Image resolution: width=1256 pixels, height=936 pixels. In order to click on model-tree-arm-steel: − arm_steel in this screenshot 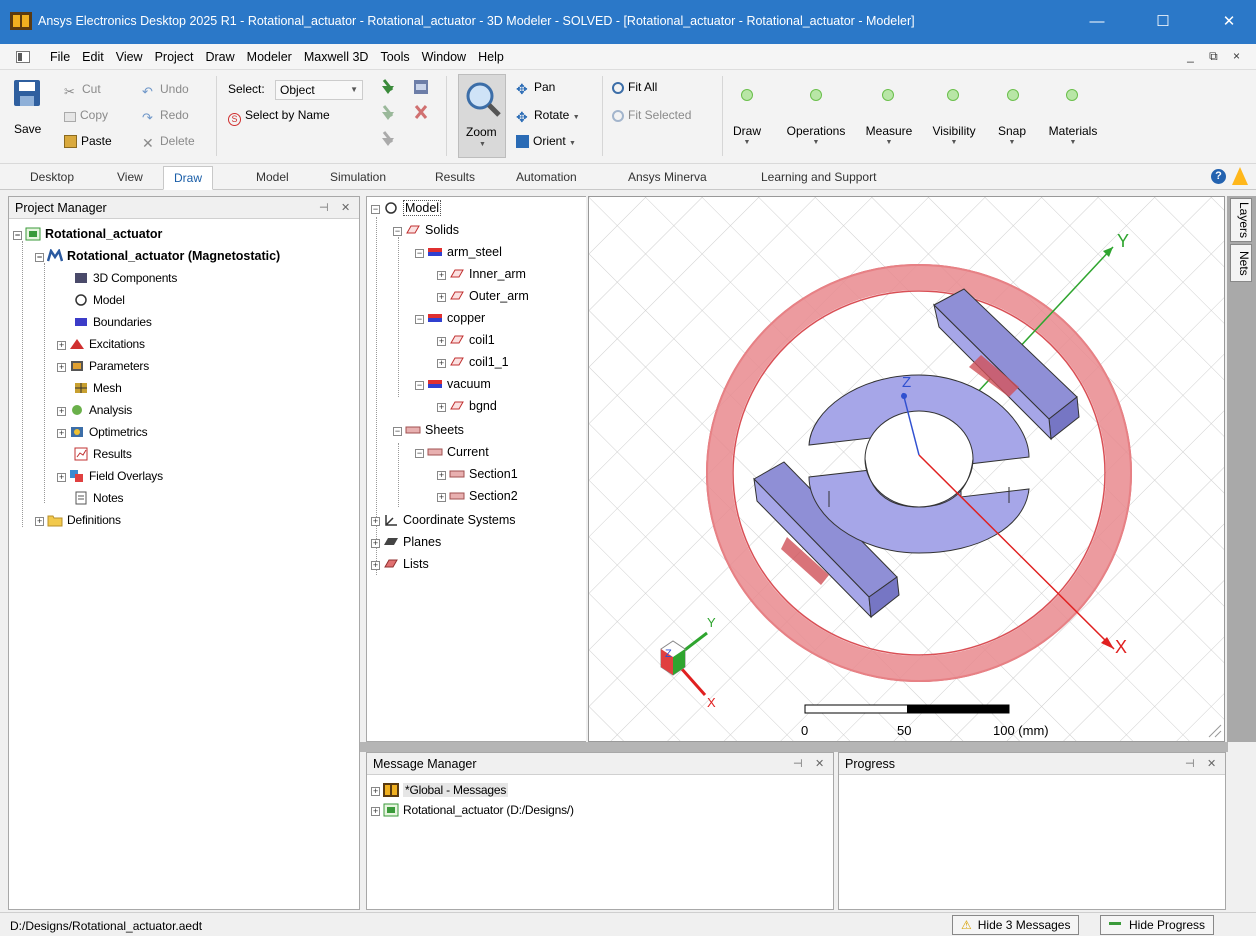, I will do `click(458, 252)`.